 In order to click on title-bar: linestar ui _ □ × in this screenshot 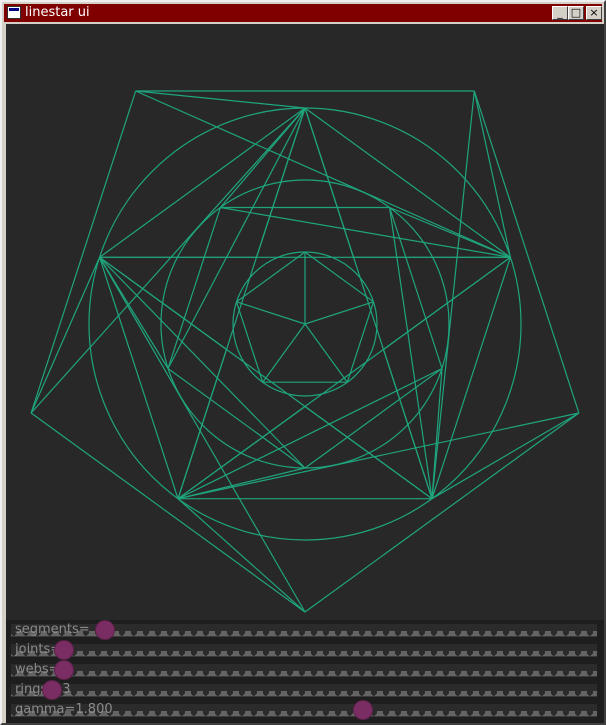, I will do `click(303, 13)`.